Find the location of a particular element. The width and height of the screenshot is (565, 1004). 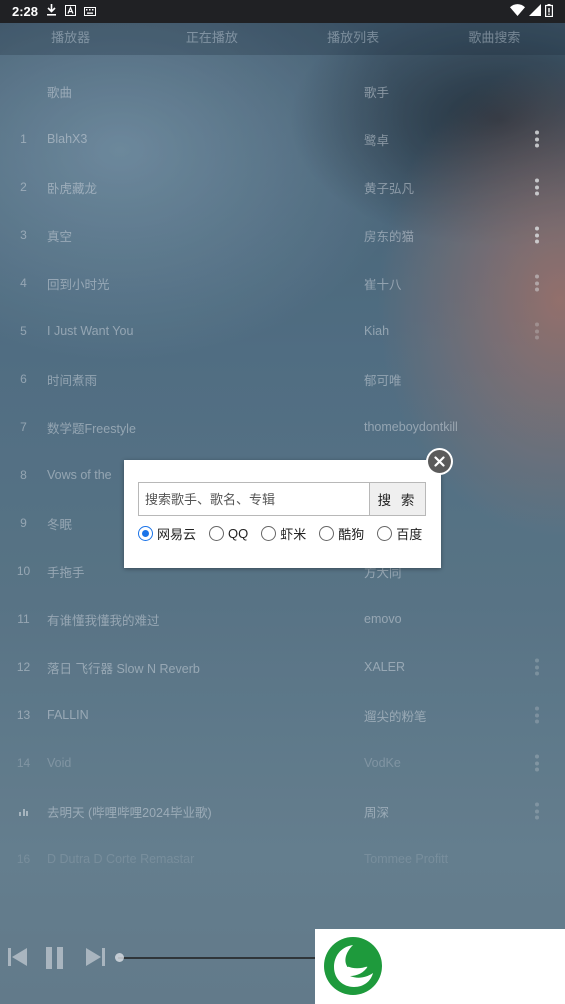

radio-netease: 网易云 is located at coordinates (167, 533).